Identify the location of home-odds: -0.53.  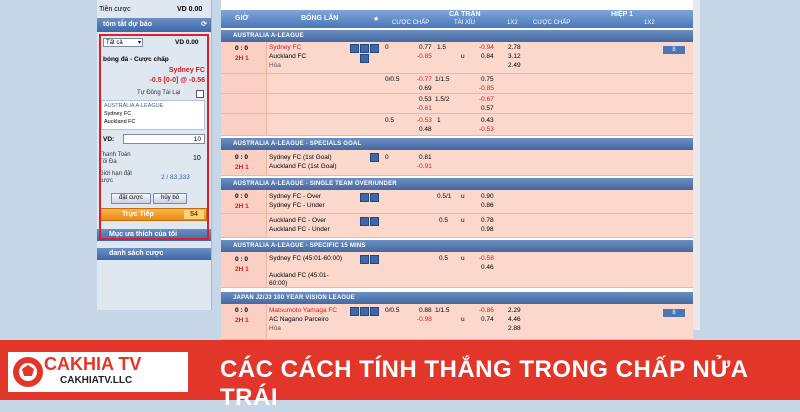
(424, 120).